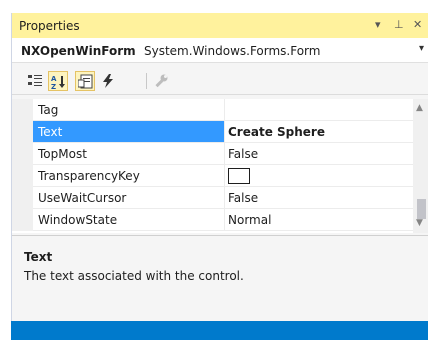 Image resolution: width=428 pixels, height=340 pixels. I want to click on scrollbar-thumb, so click(421, 209).